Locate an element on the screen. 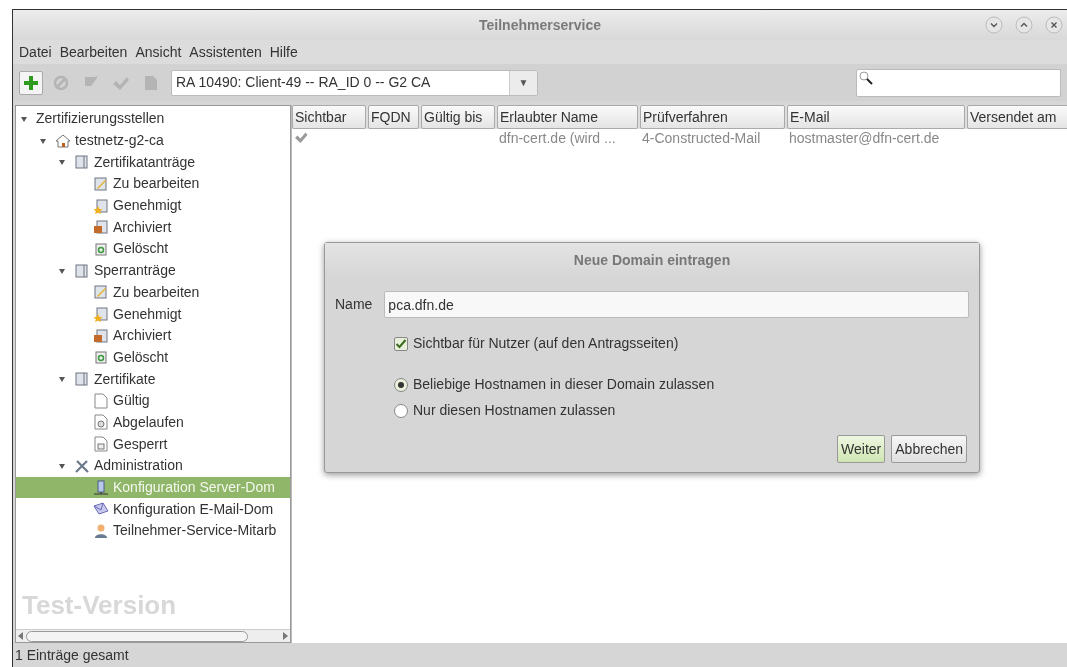 The width and height of the screenshot is (1067, 667). menu-item: Datei is located at coordinates (35, 52).